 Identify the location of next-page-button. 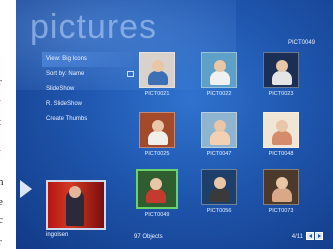
(319, 236).